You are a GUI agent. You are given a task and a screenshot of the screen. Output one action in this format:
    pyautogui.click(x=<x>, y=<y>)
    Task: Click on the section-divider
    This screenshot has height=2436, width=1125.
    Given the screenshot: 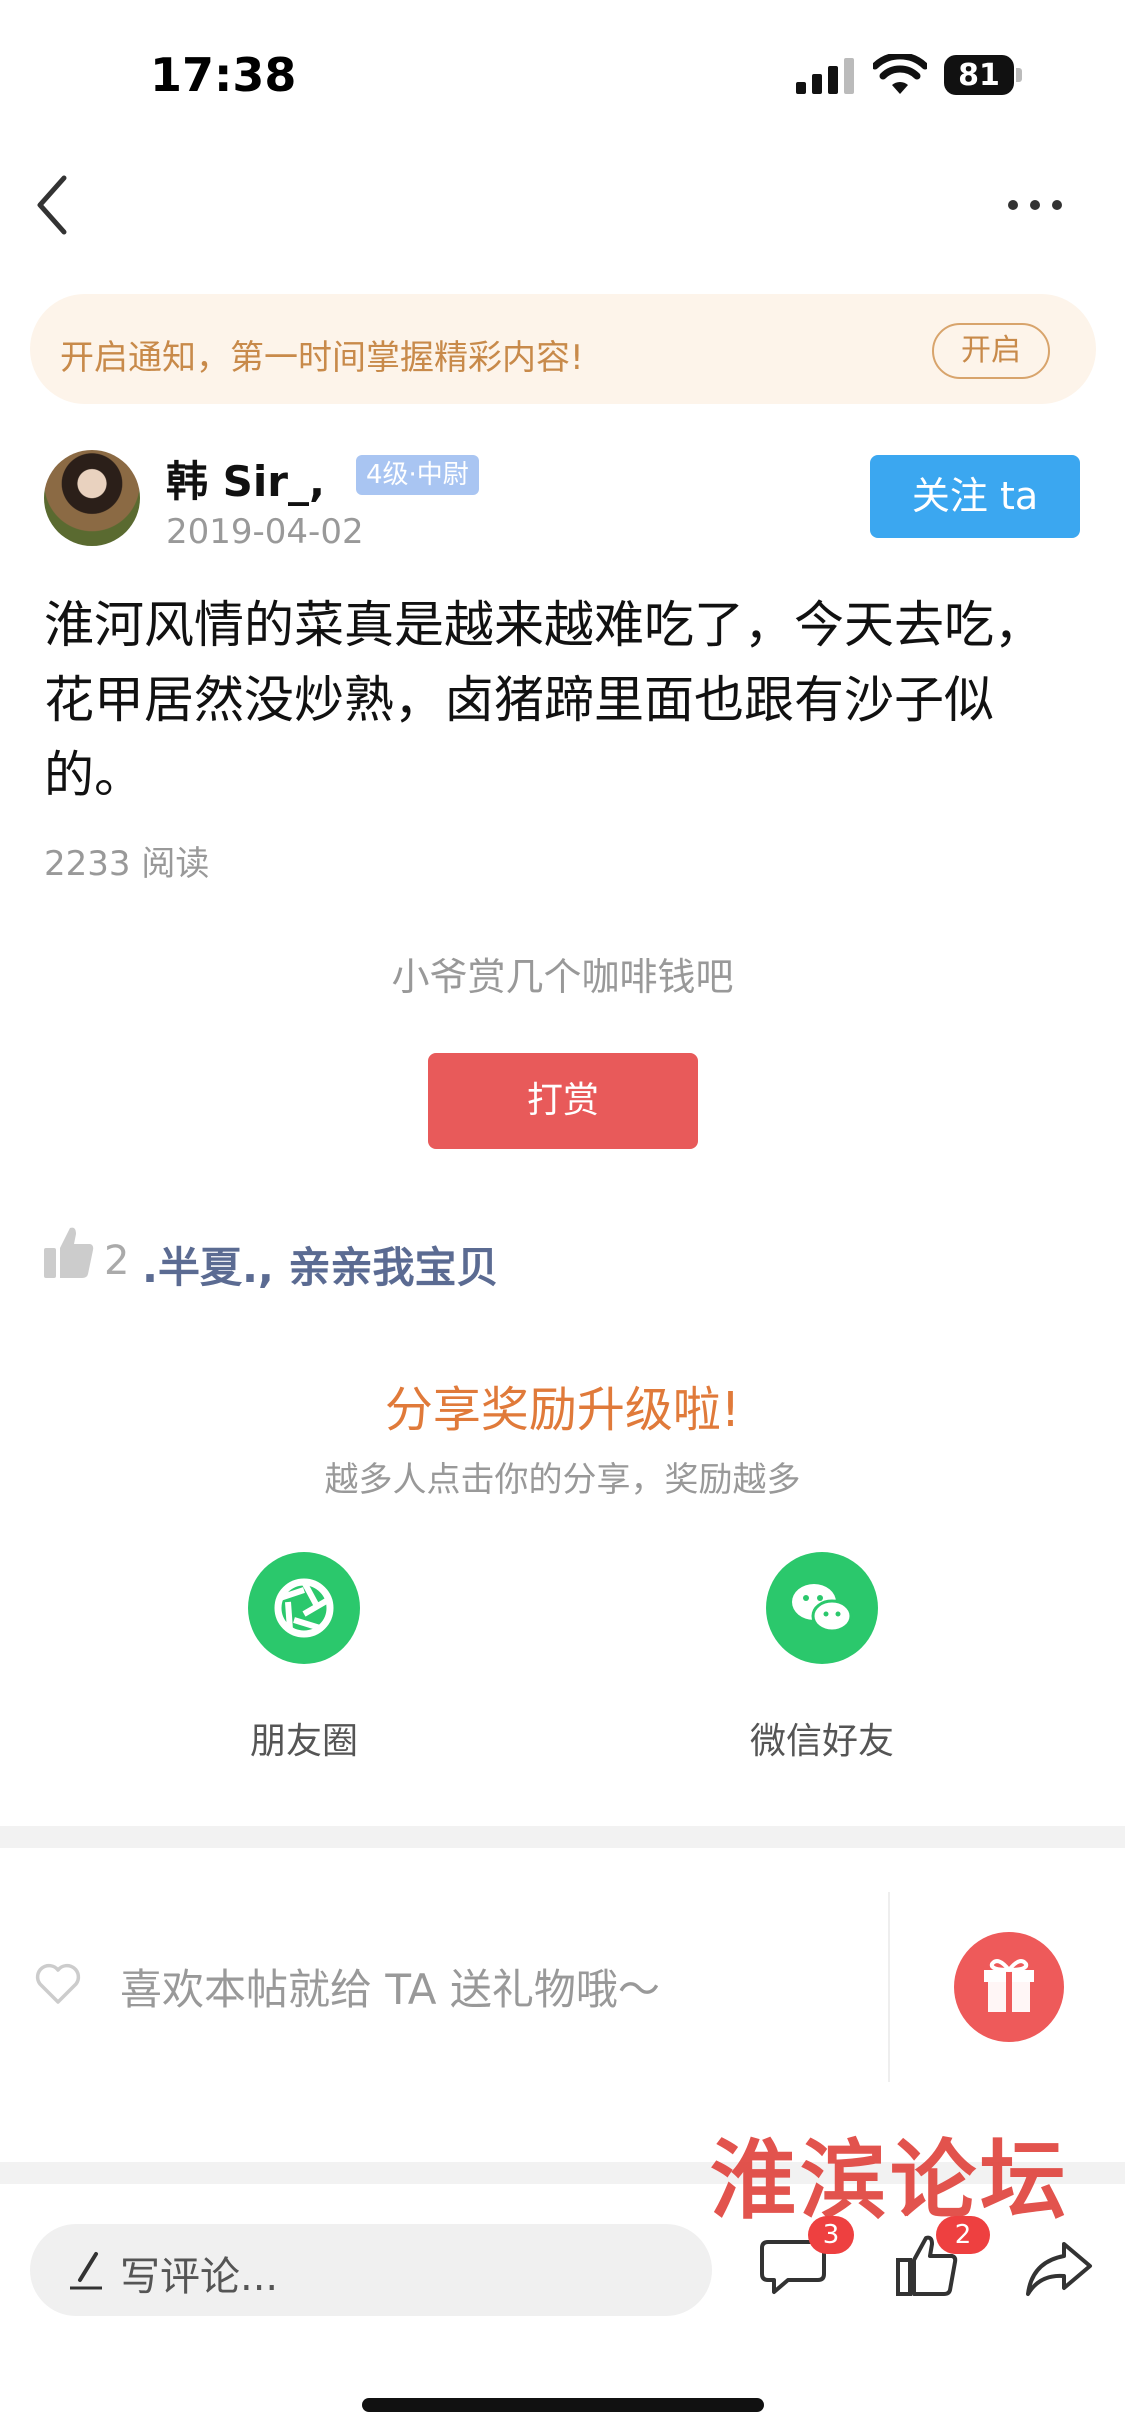 What is the action you would take?
    pyautogui.click(x=562, y=1837)
    